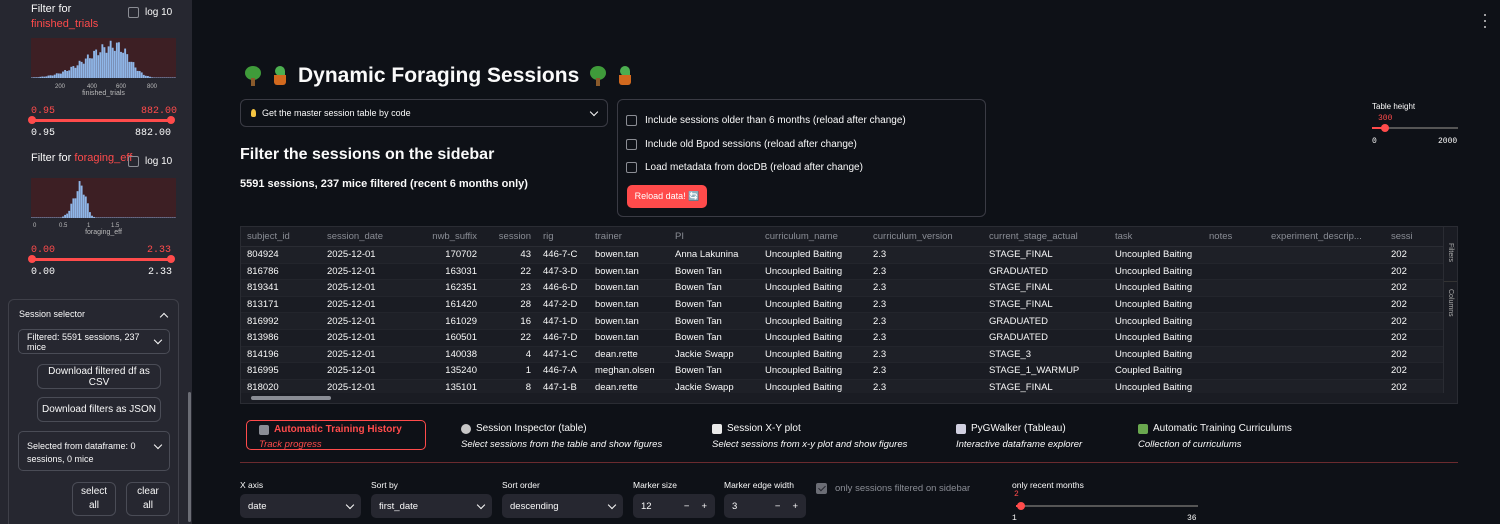 This screenshot has height=524, width=1500. What do you see at coordinates (1046, 354) in the screenshot?
I see `table-cell: STAGE_3` at bounding box center [1046, 354].